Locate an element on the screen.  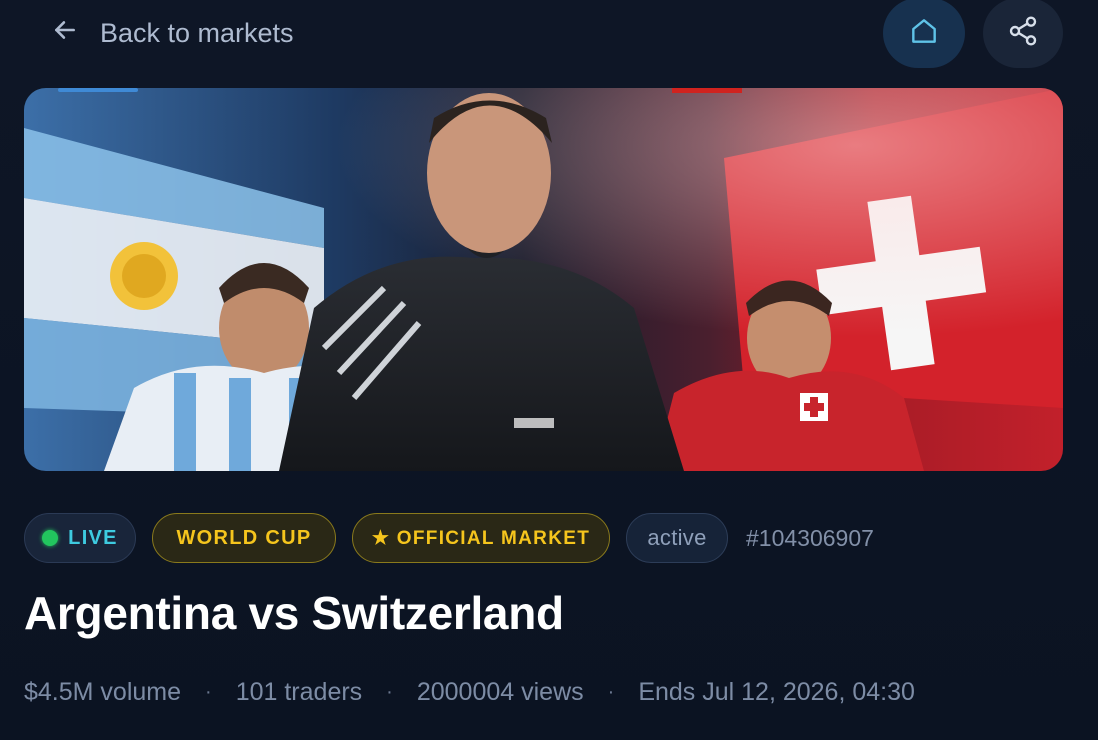
status-badge: active is located at coordinates (677, 538).